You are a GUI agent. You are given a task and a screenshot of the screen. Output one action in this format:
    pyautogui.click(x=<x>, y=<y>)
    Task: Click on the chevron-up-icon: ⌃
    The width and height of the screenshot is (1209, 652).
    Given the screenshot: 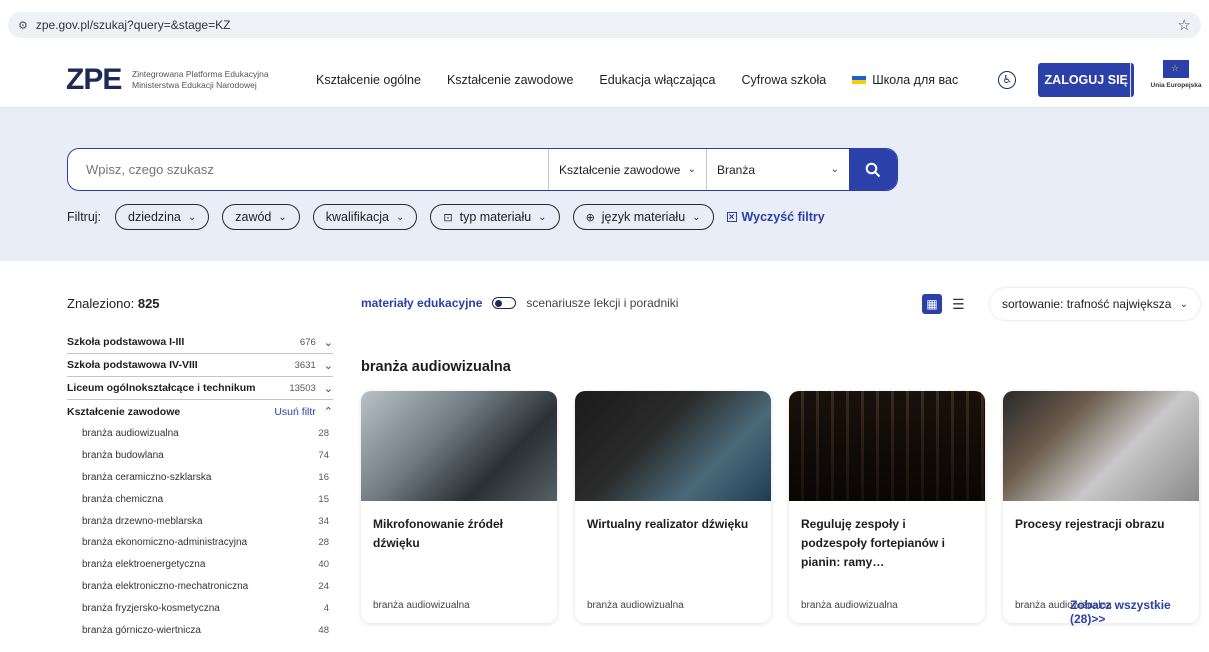 What is the action you would take?
    pyautogui.click(x=328, y=411)
    